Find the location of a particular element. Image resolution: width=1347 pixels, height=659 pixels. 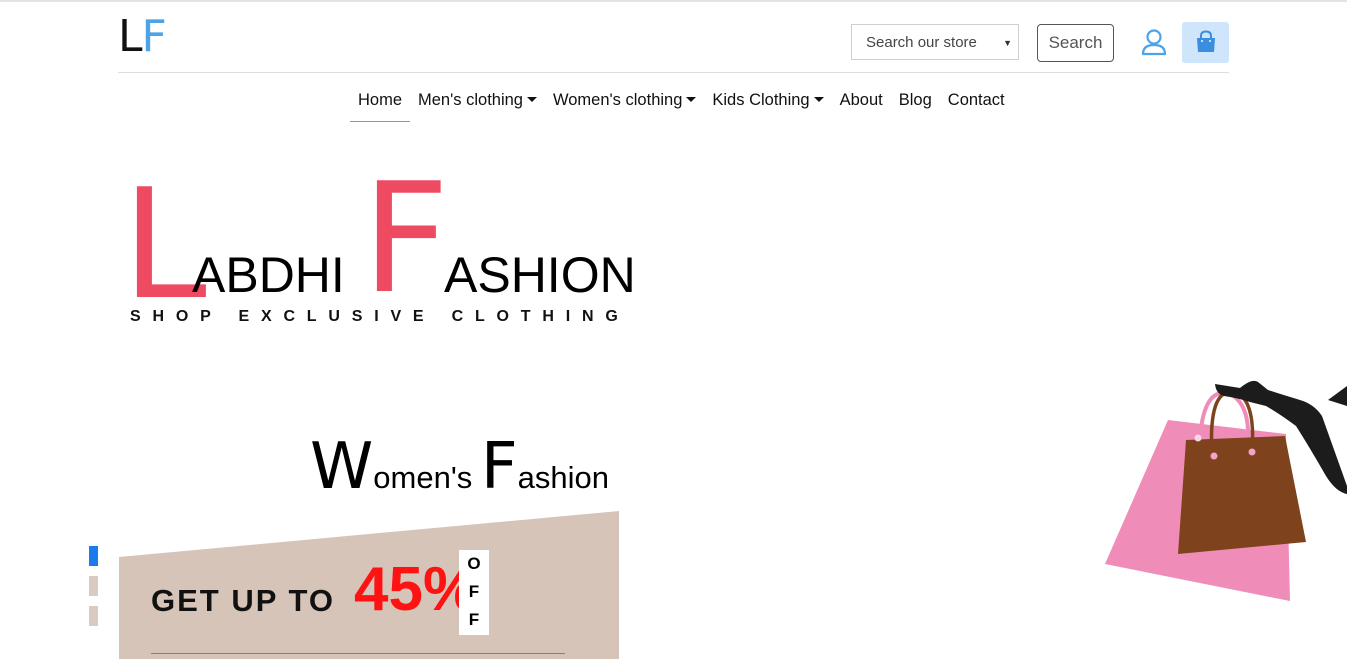

nav-mens-label: Men's clothing is located at coordinates (470, 100).